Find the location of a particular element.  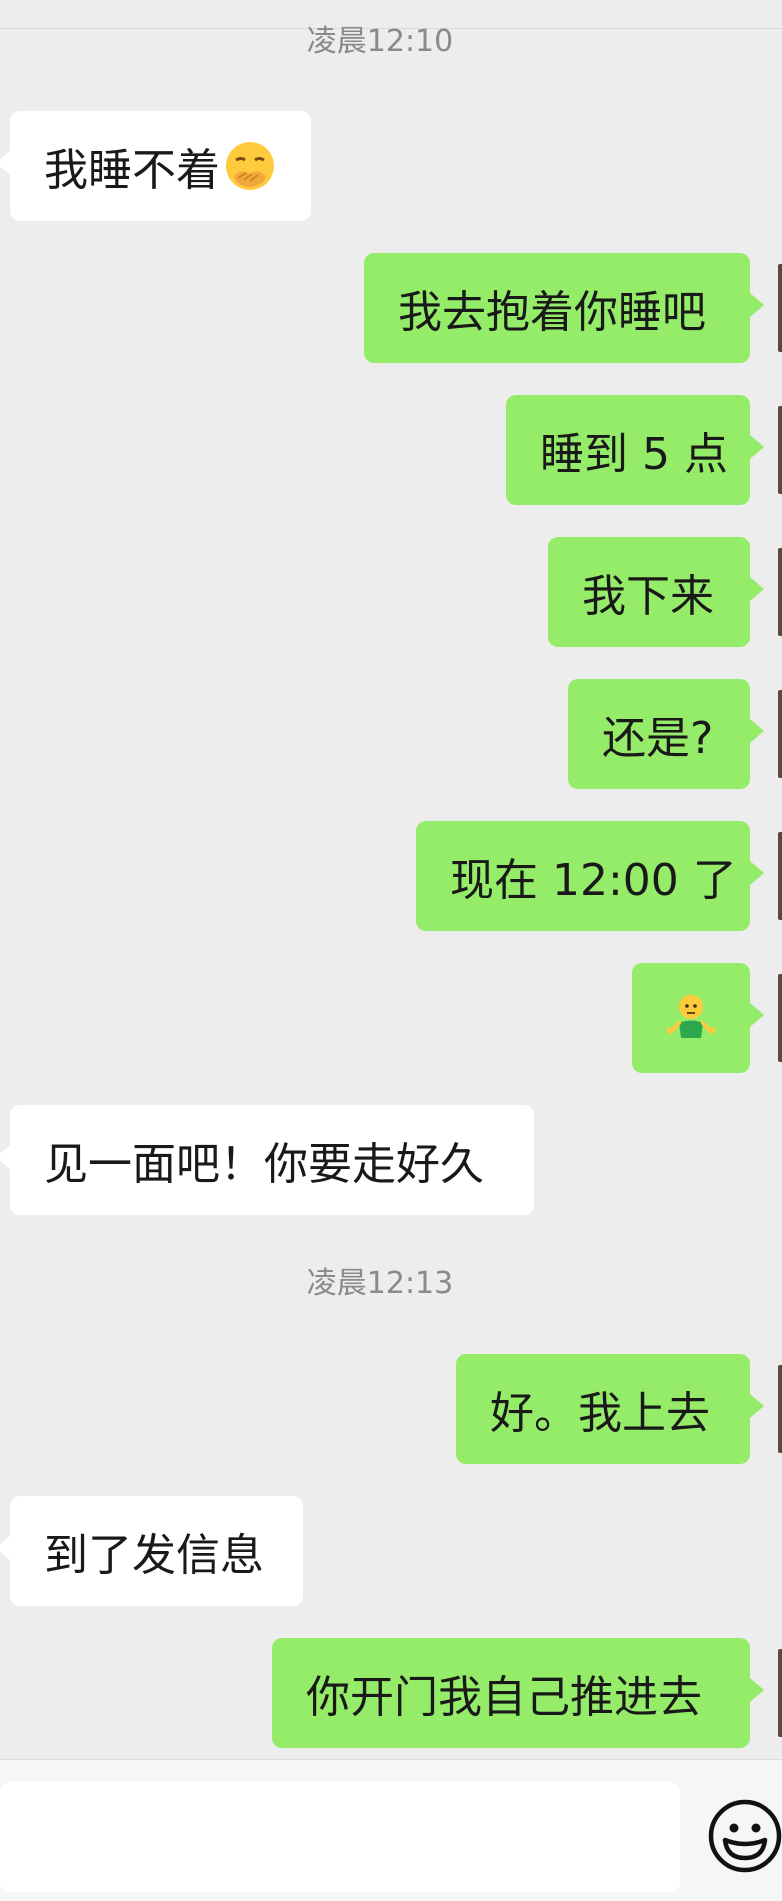

message-bubble-outgoing is located at coordinates (698, 1018).